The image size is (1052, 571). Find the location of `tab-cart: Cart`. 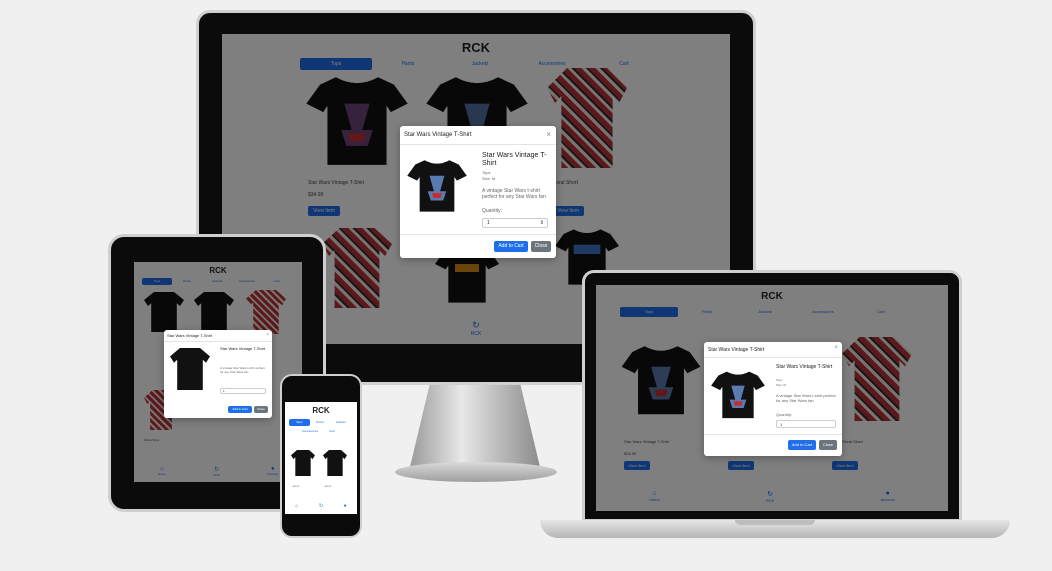

tab-cart: Cart is located at coordinates (332, 431).